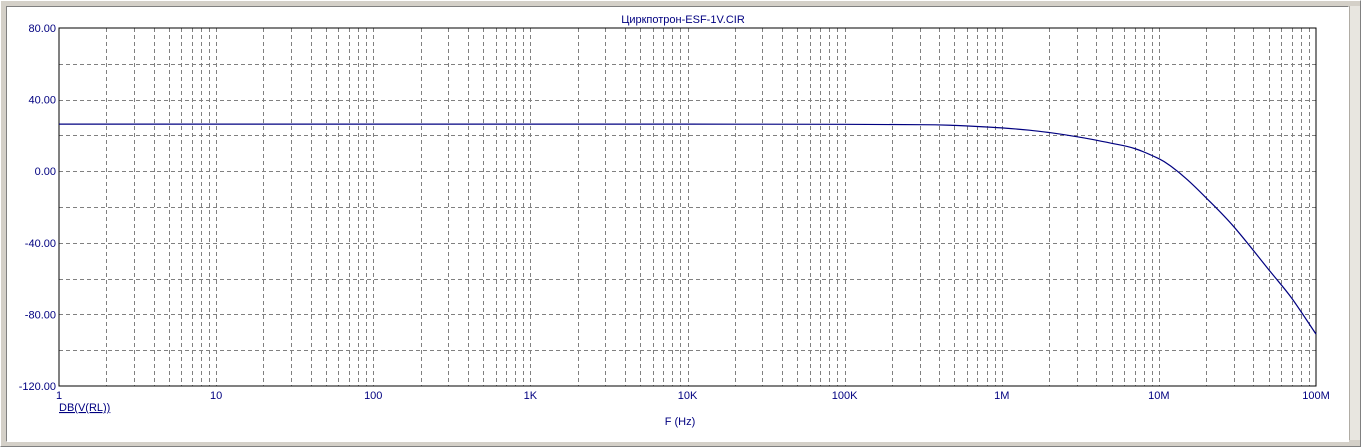 The height and width of the screenshot is (447, 1361). I want to click on x-tick-label: 100, so click(373, 396).